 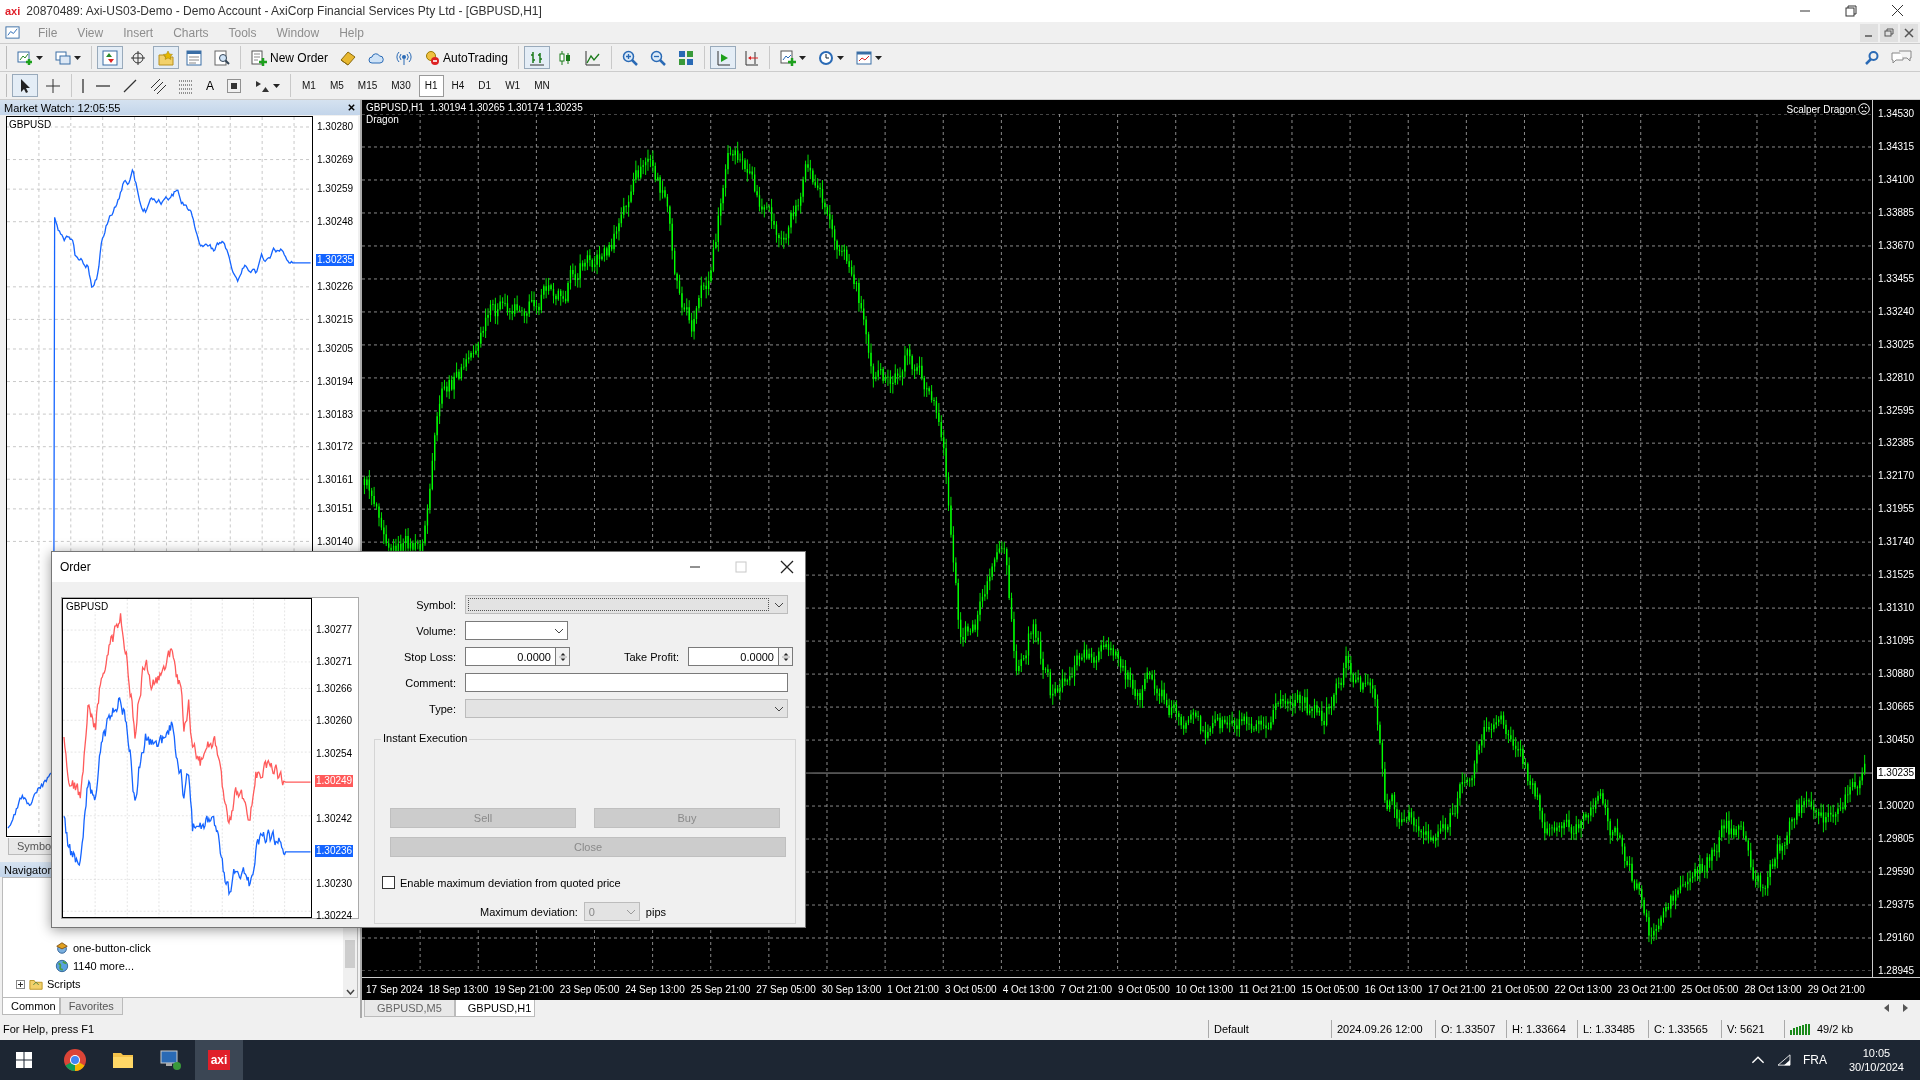 What do you see at coordinates (1869, 32) in the screenshot?
I see `minimize-icon` at bounding box center [1869, 32].